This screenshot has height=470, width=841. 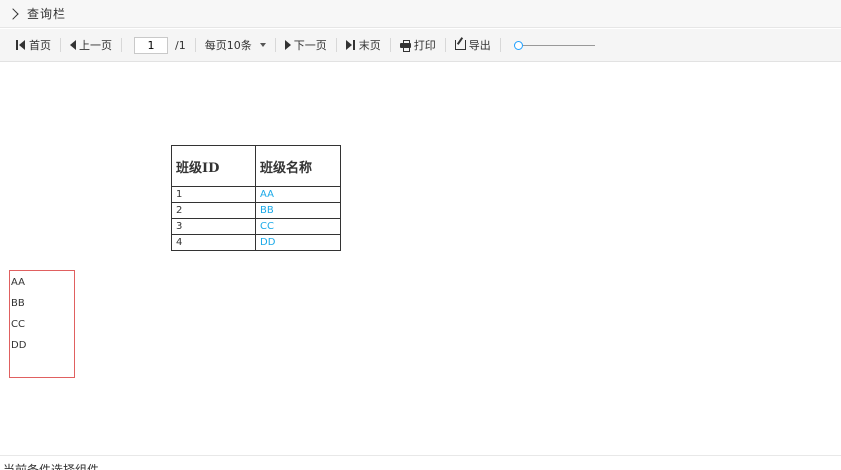 What do you see at coordinates (42, 324) in the screenshot?
I see `name-list-box: AA BB CC DD` at bounding box center [42, 324].